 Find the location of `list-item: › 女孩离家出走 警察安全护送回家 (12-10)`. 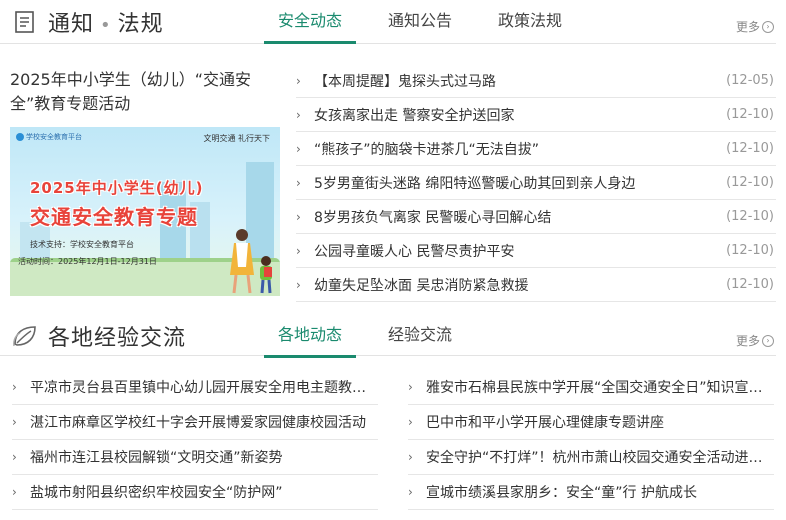

list-item: › 女孩离家出走 警察安全护送回家 (12-10) is located at coordinates (536, 115).